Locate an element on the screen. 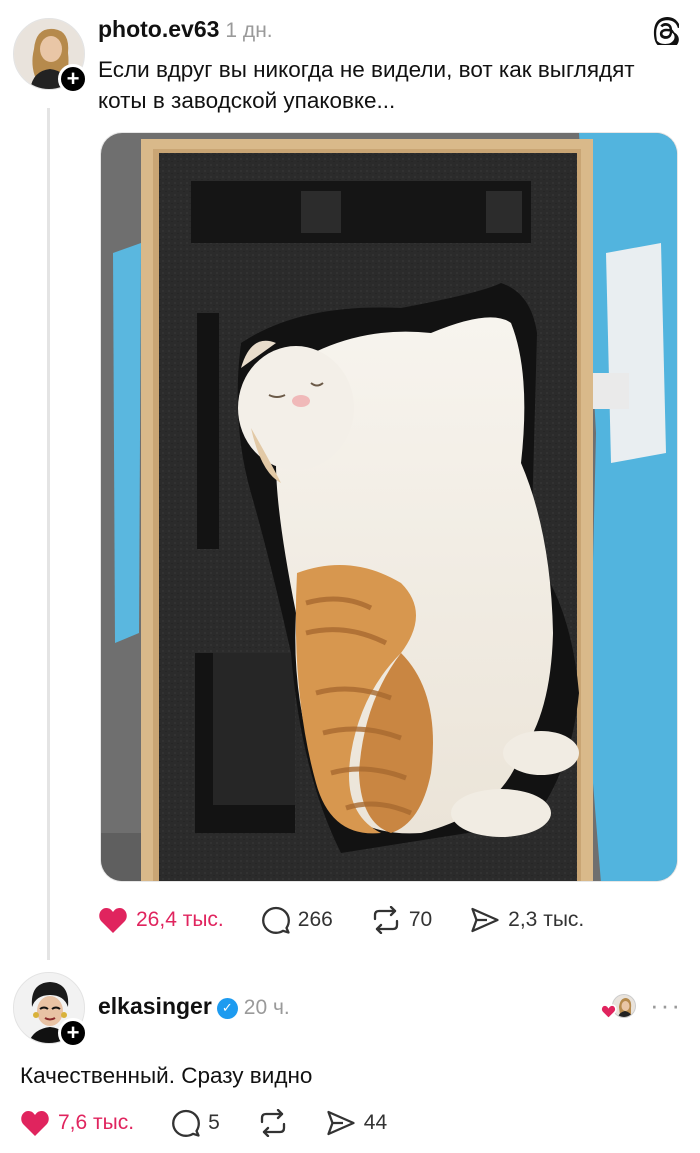  reply-comment-count: 5 is located at coordinates (214, 1122).